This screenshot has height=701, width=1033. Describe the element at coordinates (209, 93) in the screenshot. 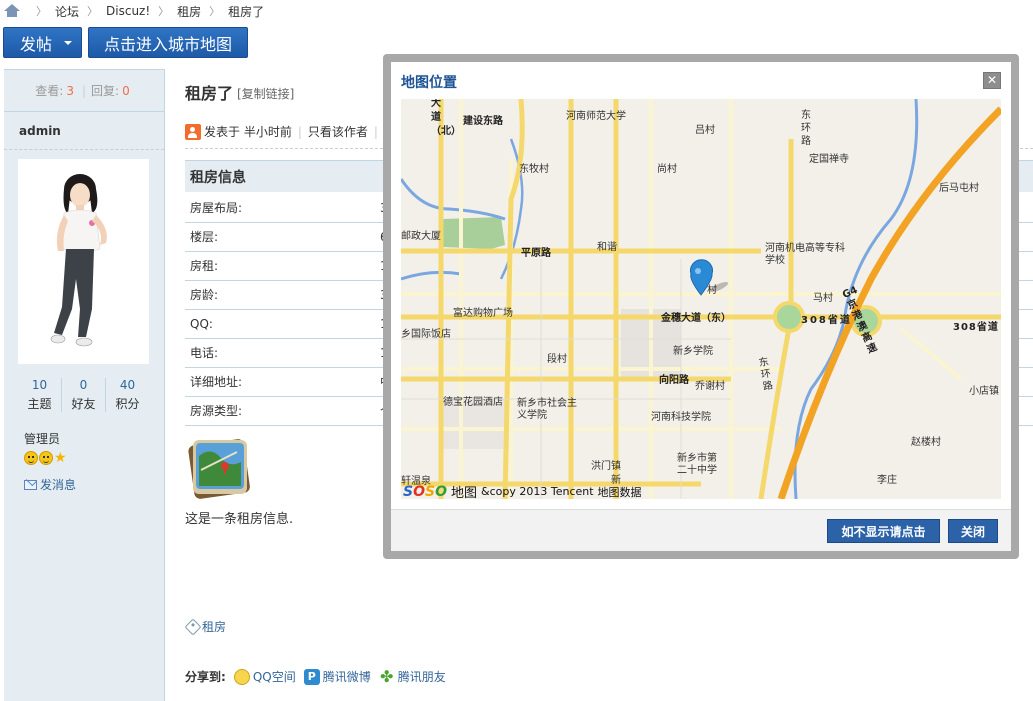

I see `post-title: 租房了` at that location.